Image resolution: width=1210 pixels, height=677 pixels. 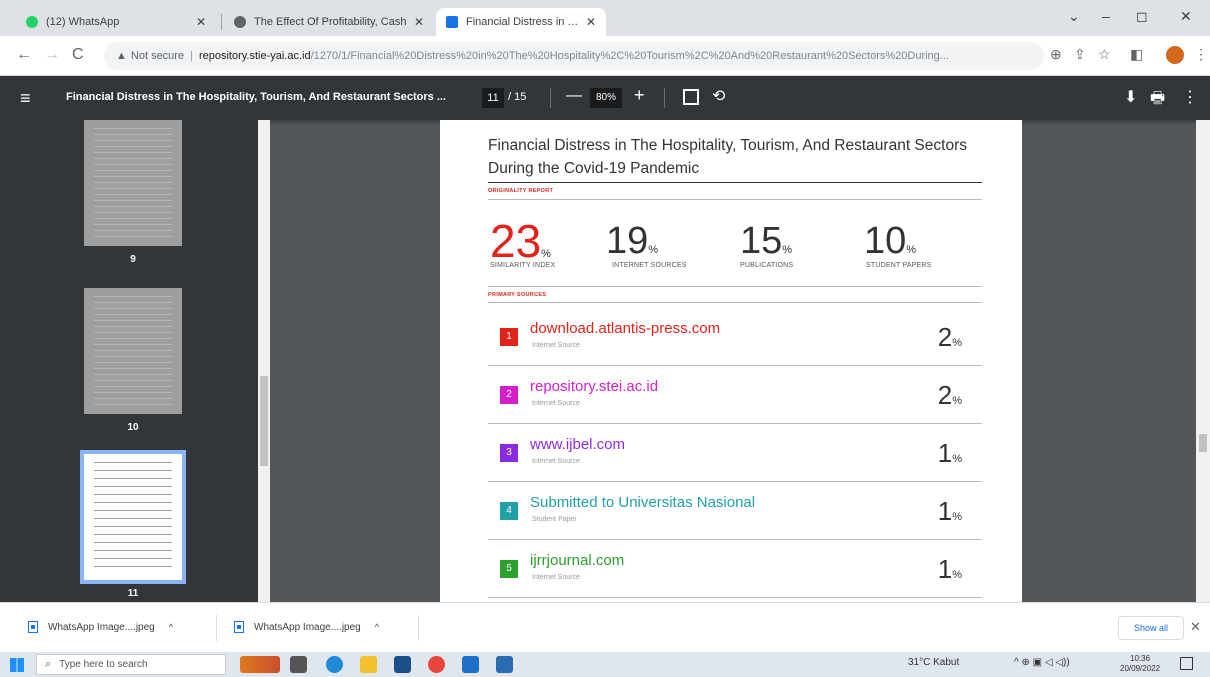 I want to click on date: 20/09/2022, so click(x=1140, y=668).